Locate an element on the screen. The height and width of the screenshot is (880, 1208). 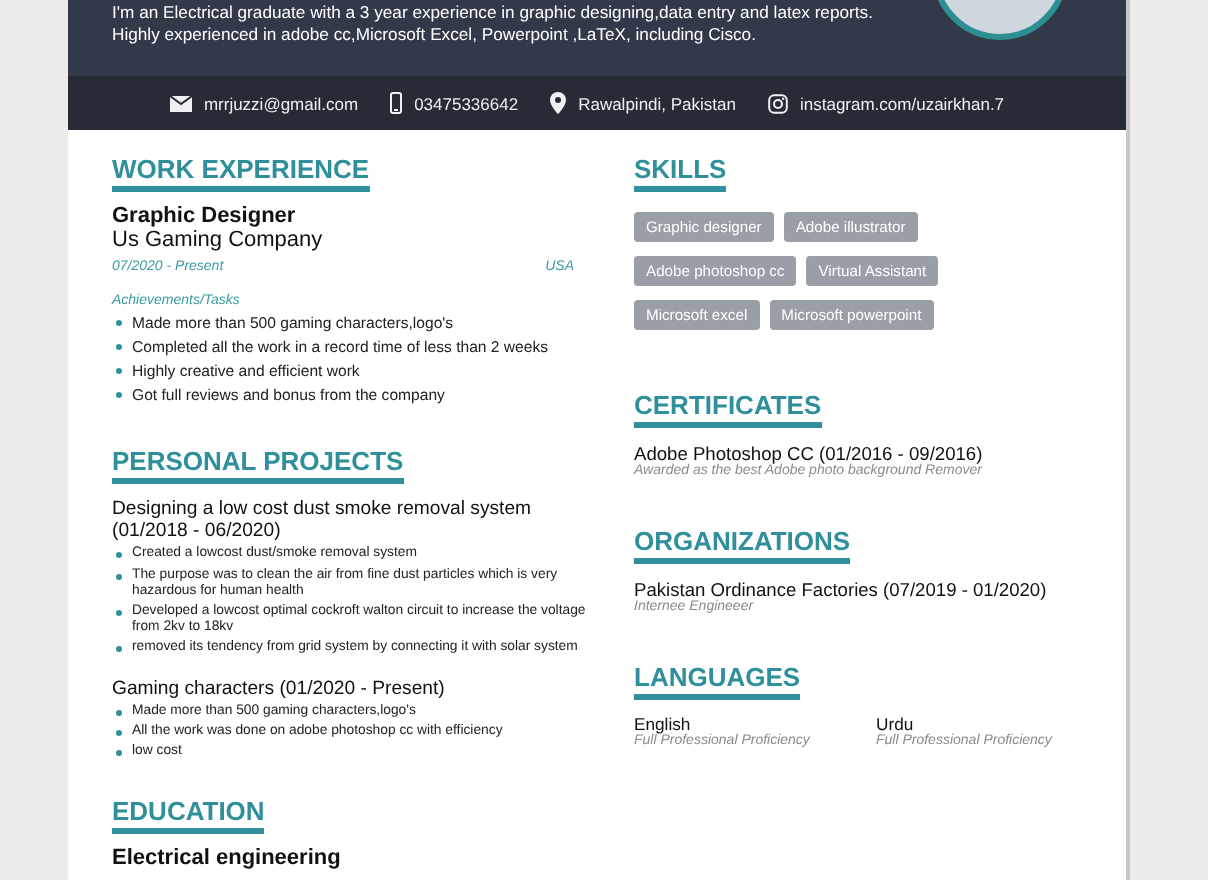
contact-text: 03475336642 is located at coordinates (466, 103).